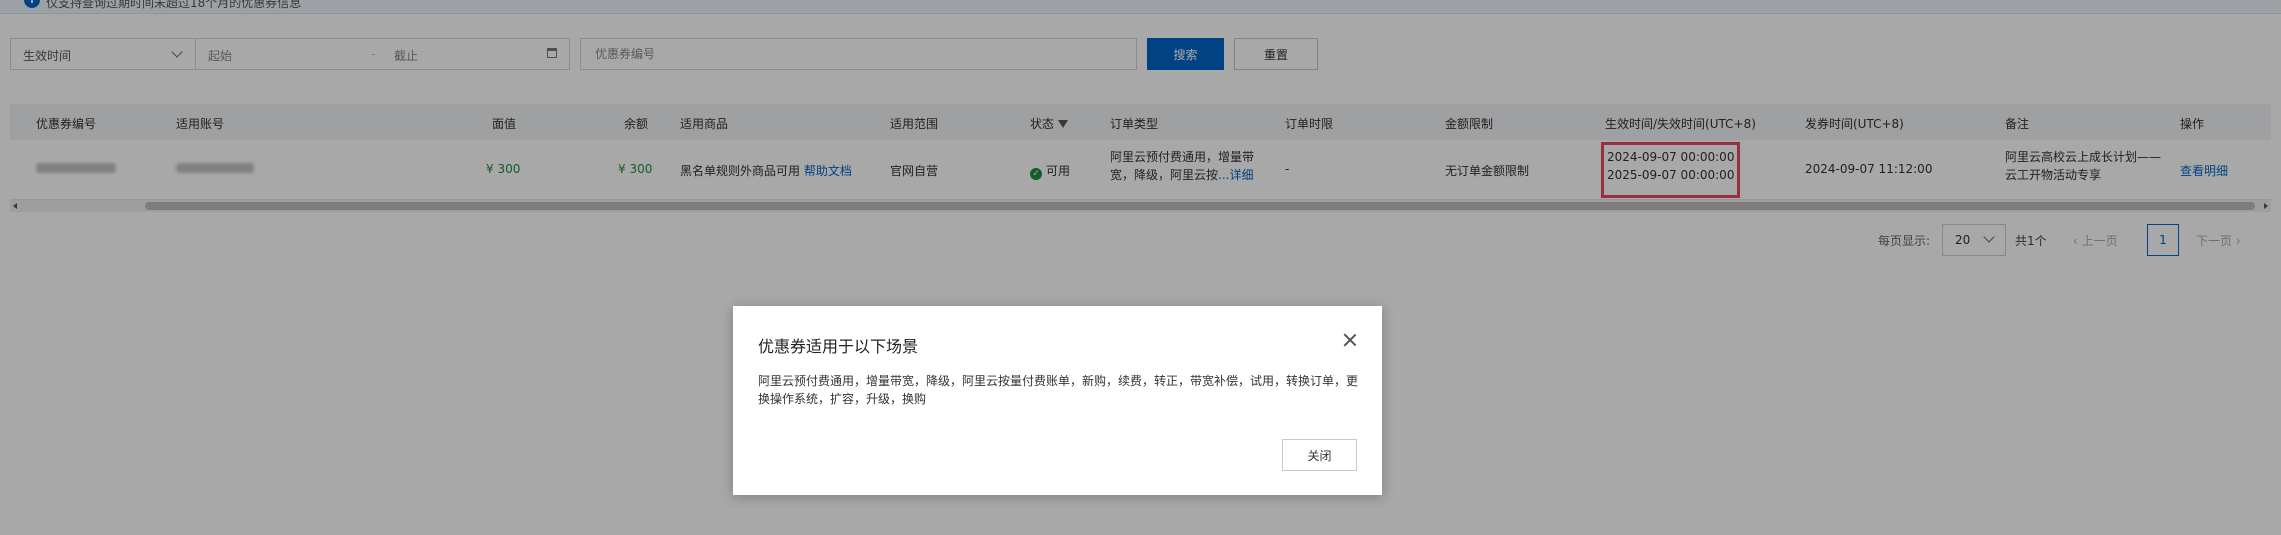 Image resolution: width=2281 pixels, height=535 pixels. I want to click on close-icon, so click(1350, 340).